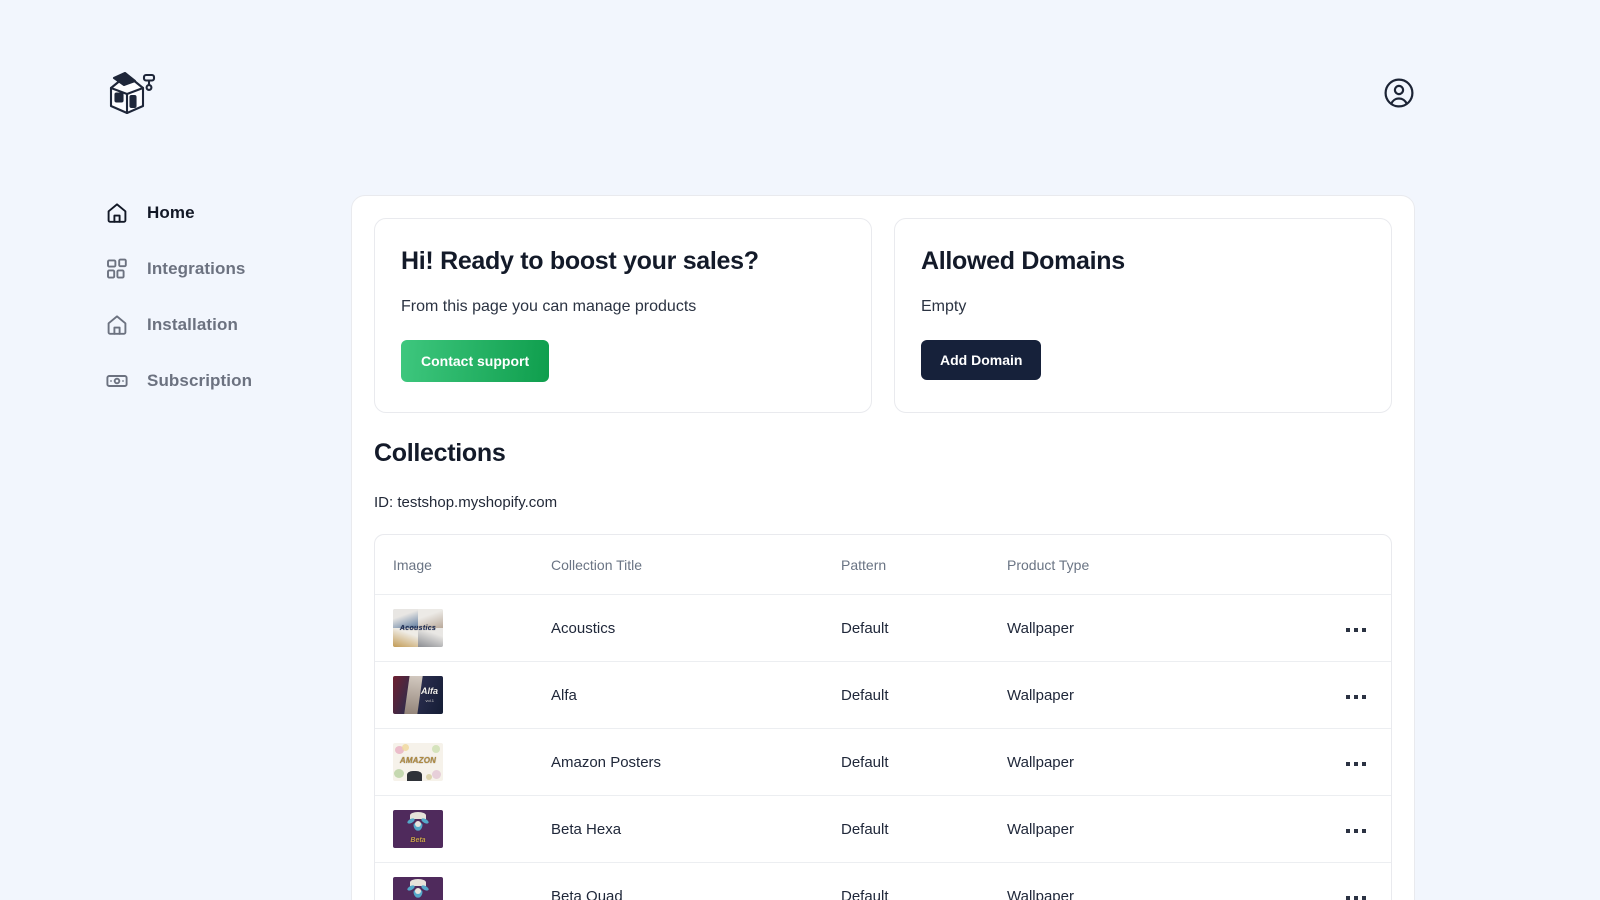 The height and width of the screenshot is (900, 1600). What do you see at coordinates (463, 695) in the screenshot?
I see `cell-image: Alfa vol.1` at bounding box center [463, 695].